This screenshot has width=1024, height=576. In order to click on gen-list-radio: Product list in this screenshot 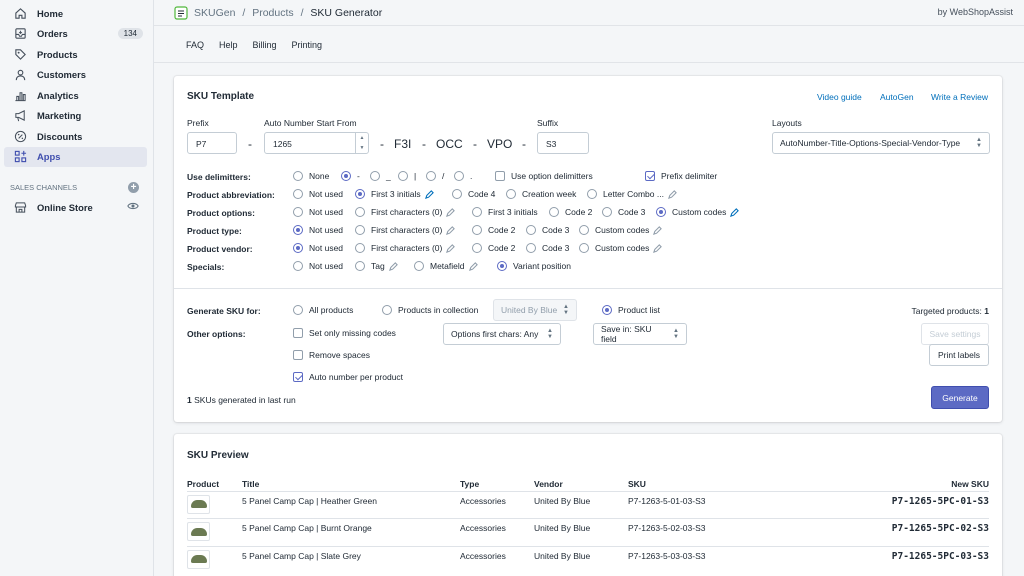, I will do `click(631, 310)`.